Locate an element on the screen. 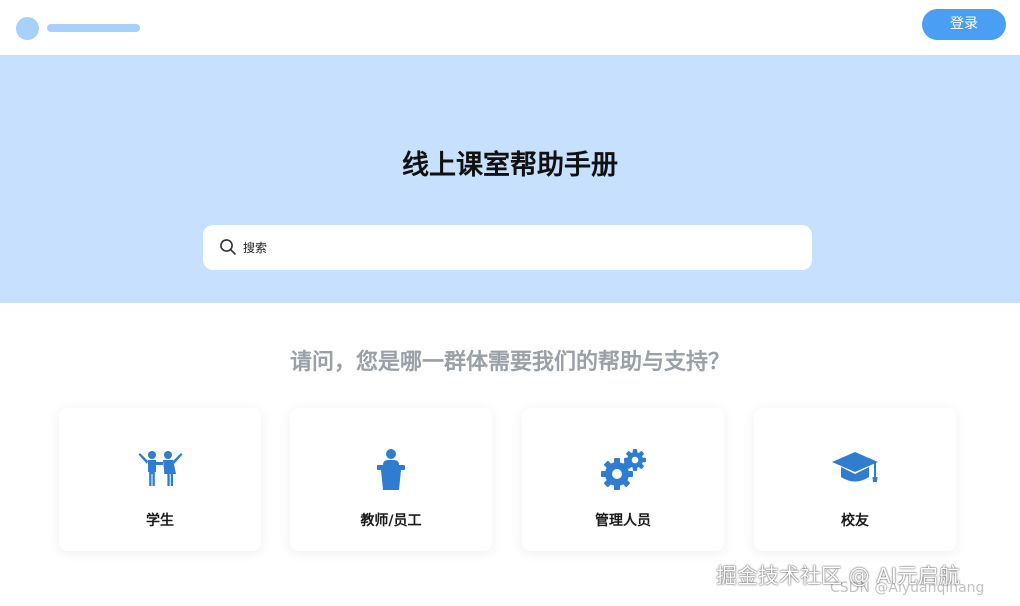  card-alumni: 校友 is located at coordinates (855, 479).